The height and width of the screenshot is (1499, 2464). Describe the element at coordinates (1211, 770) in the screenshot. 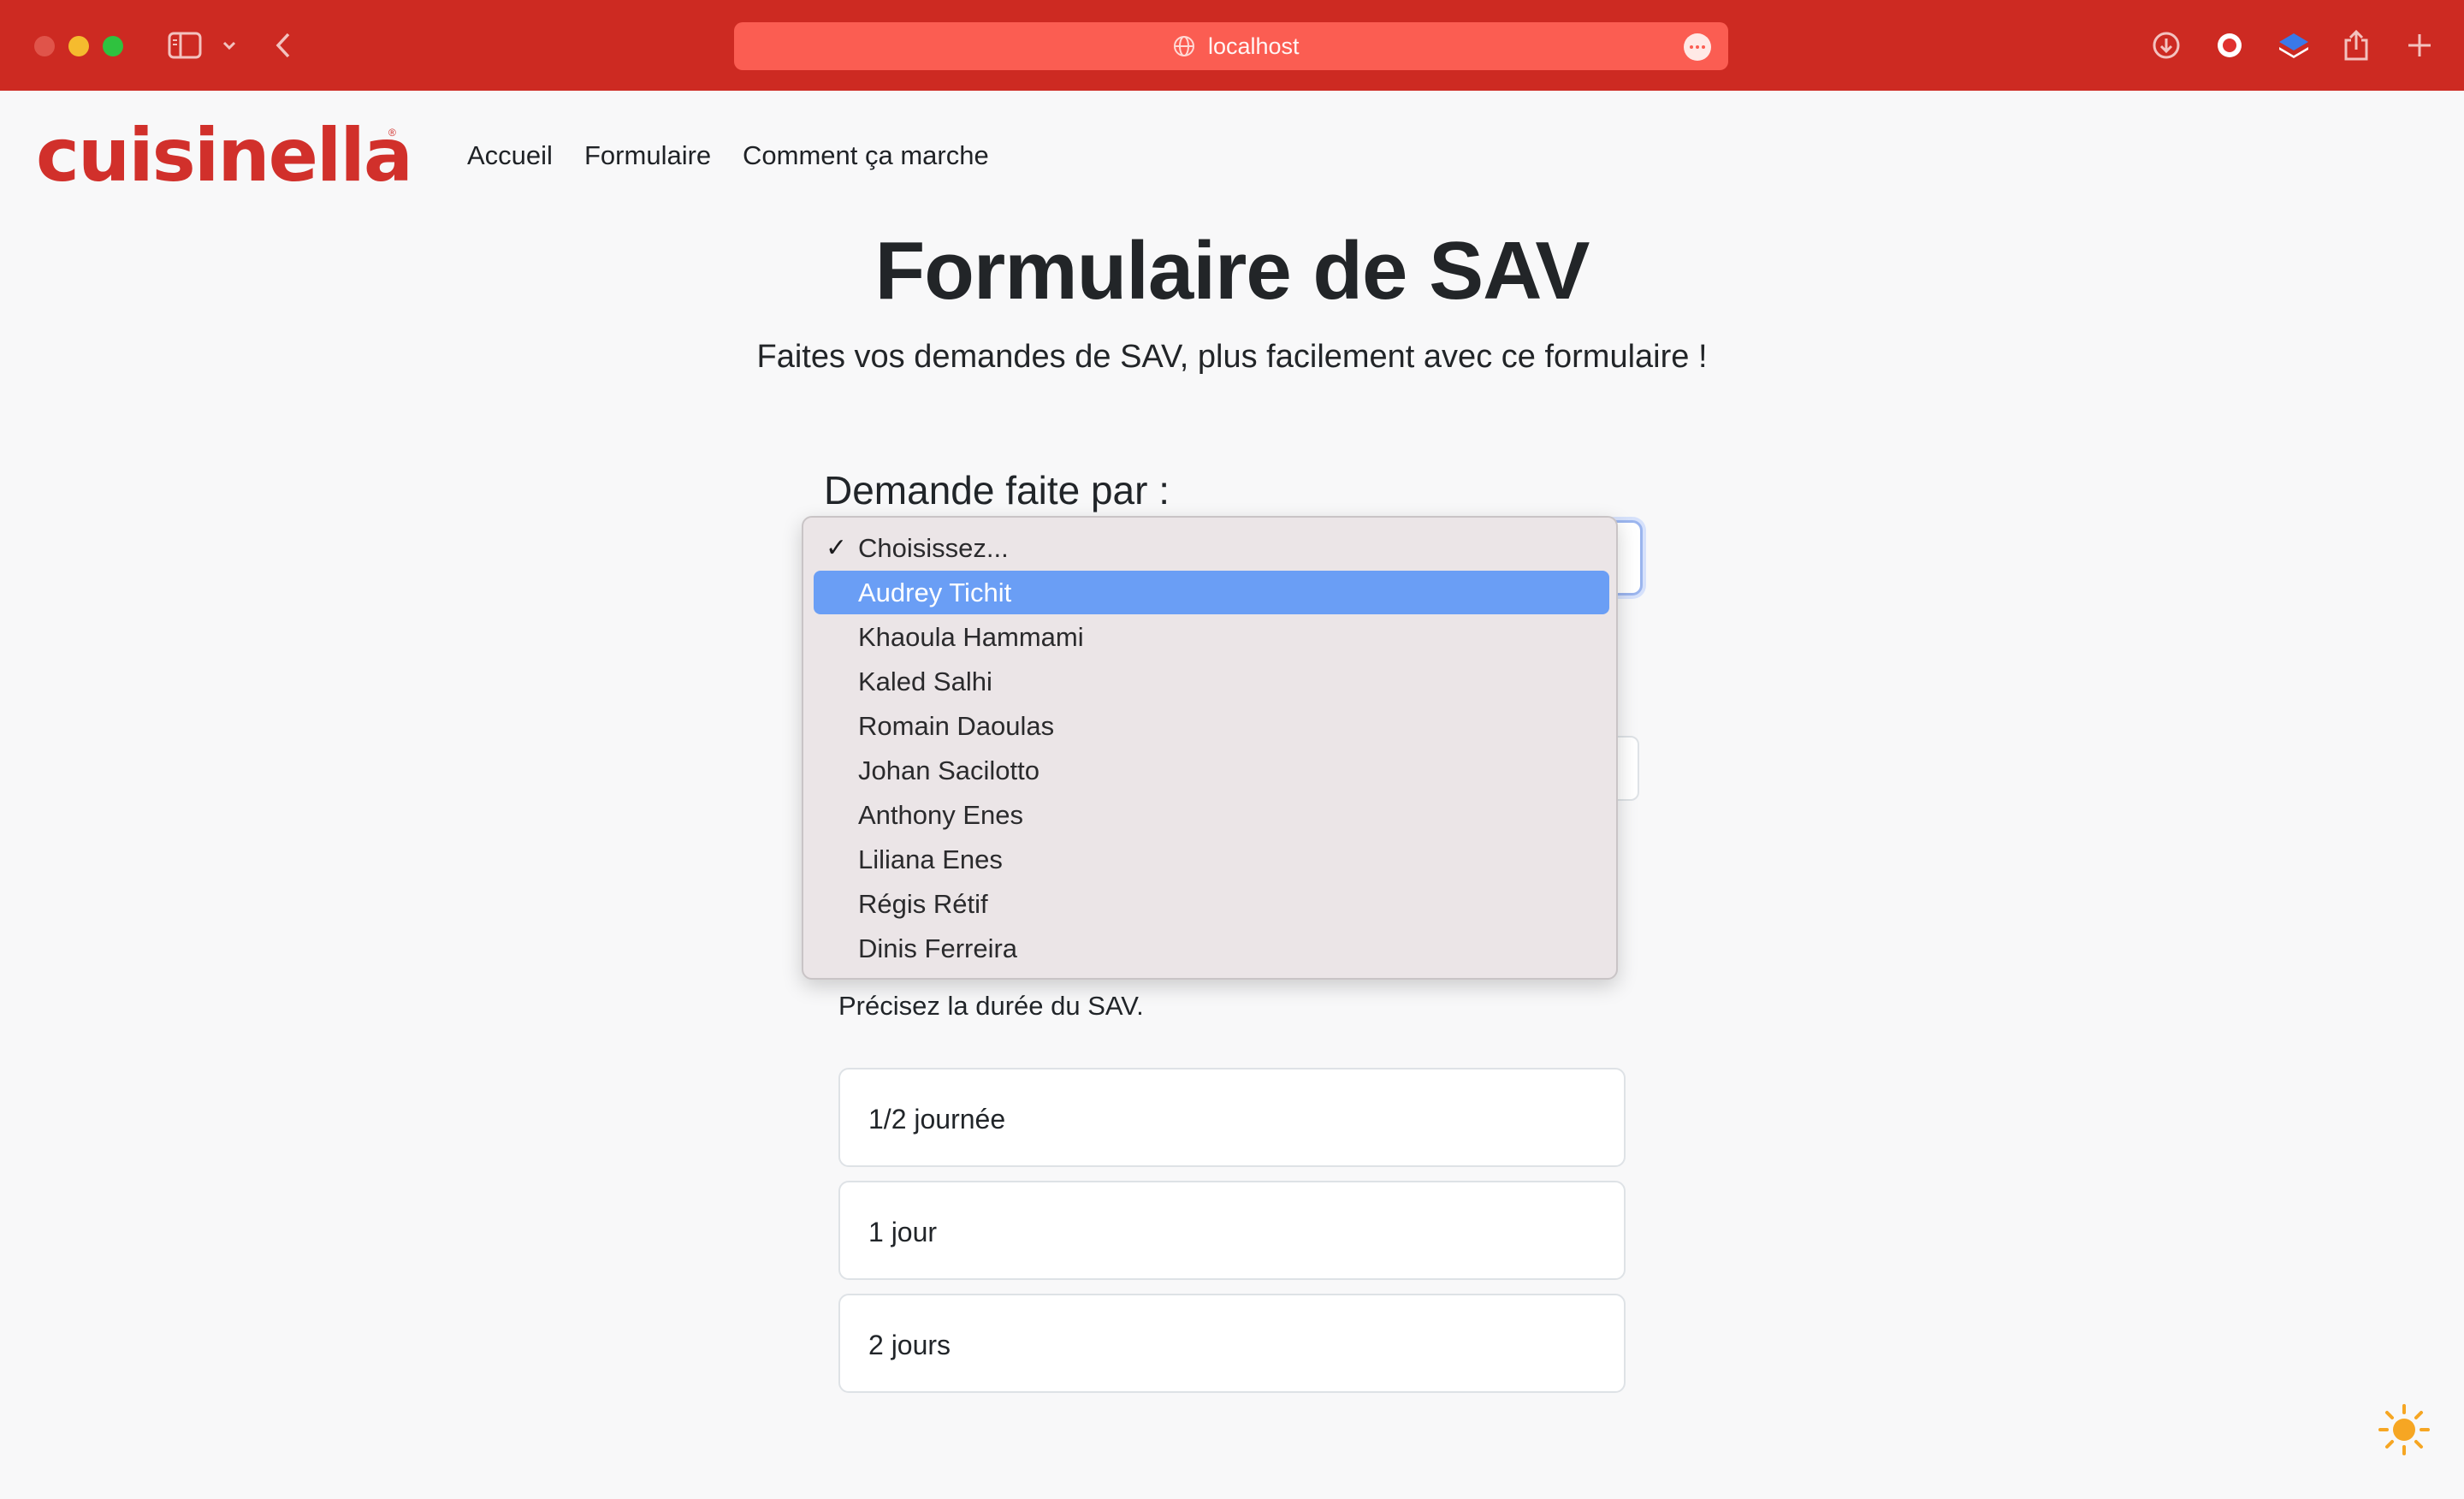

I see `dropdown-option-johan-sacilotto: Johan Sacilotto` at that location.